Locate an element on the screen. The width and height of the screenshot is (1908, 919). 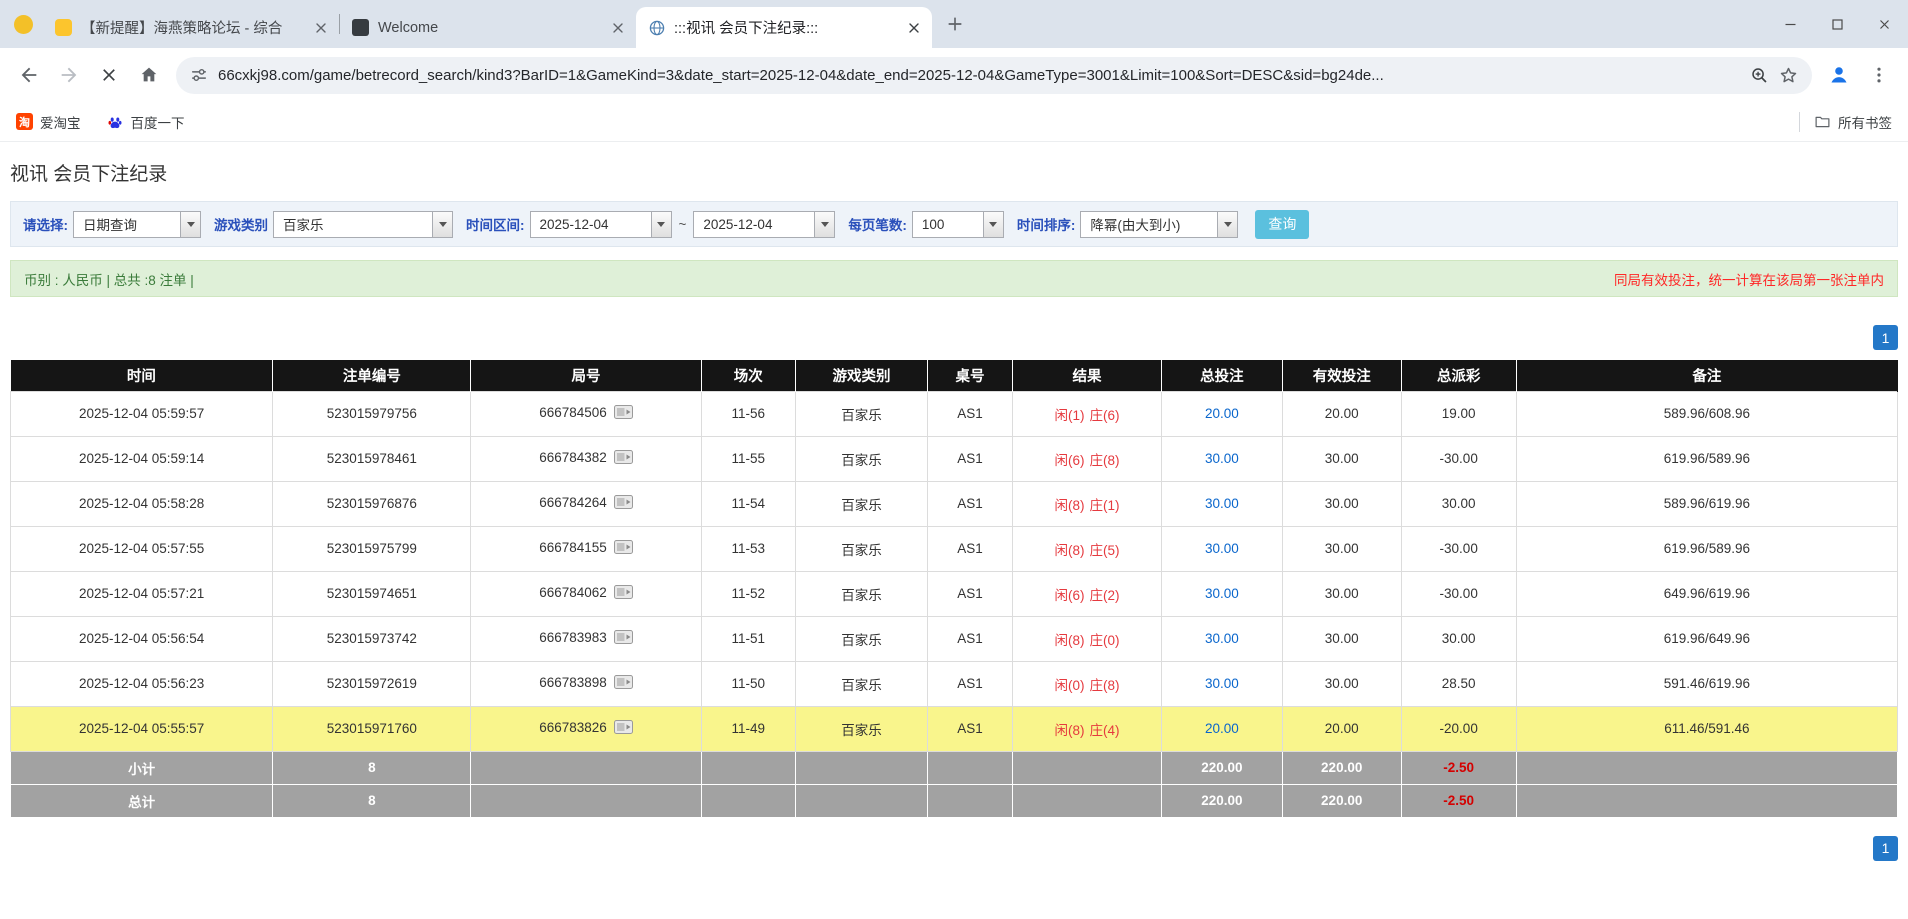
currency-summary-text: 币别 : 人民币 | 总共 :8 注单 | is located at coordinates (109, 280).